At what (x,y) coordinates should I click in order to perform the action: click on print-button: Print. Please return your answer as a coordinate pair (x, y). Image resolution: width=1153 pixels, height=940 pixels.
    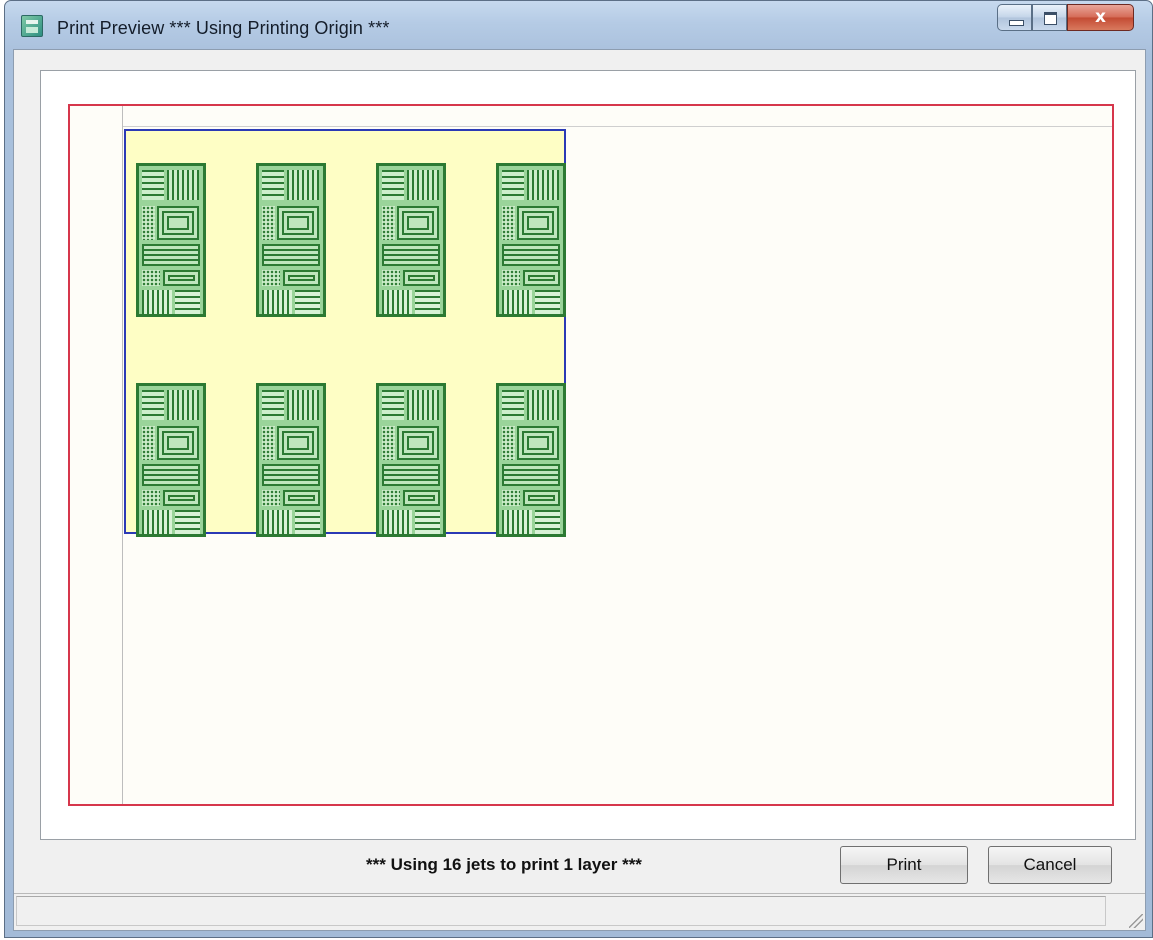
    Looking at the image, I should click on (904, 865).